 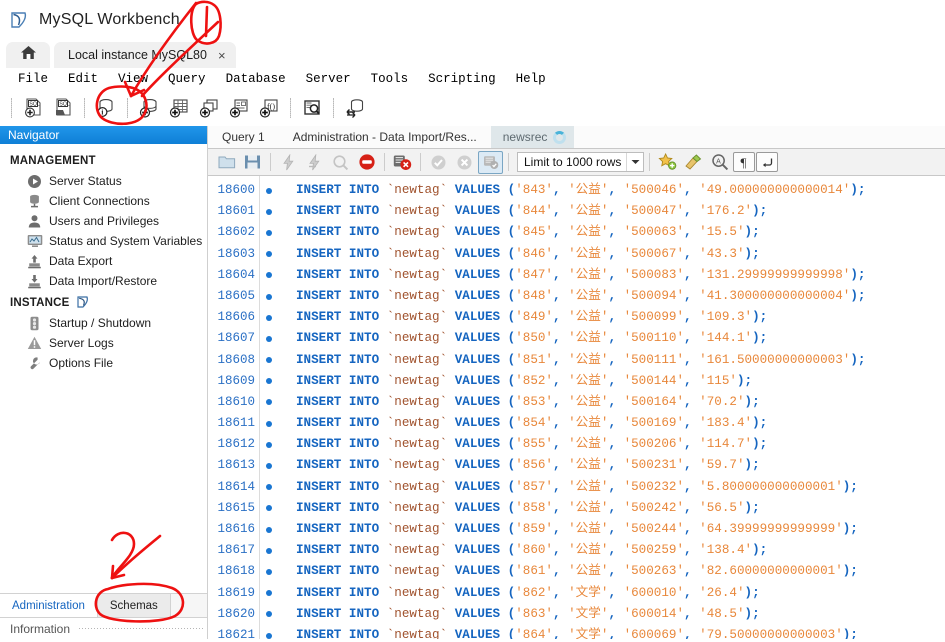 What do you see at coordinates (355, 108) in the screenshot?
I see `reconnect-to-dbms-icon` at bounding box center [355, 108].